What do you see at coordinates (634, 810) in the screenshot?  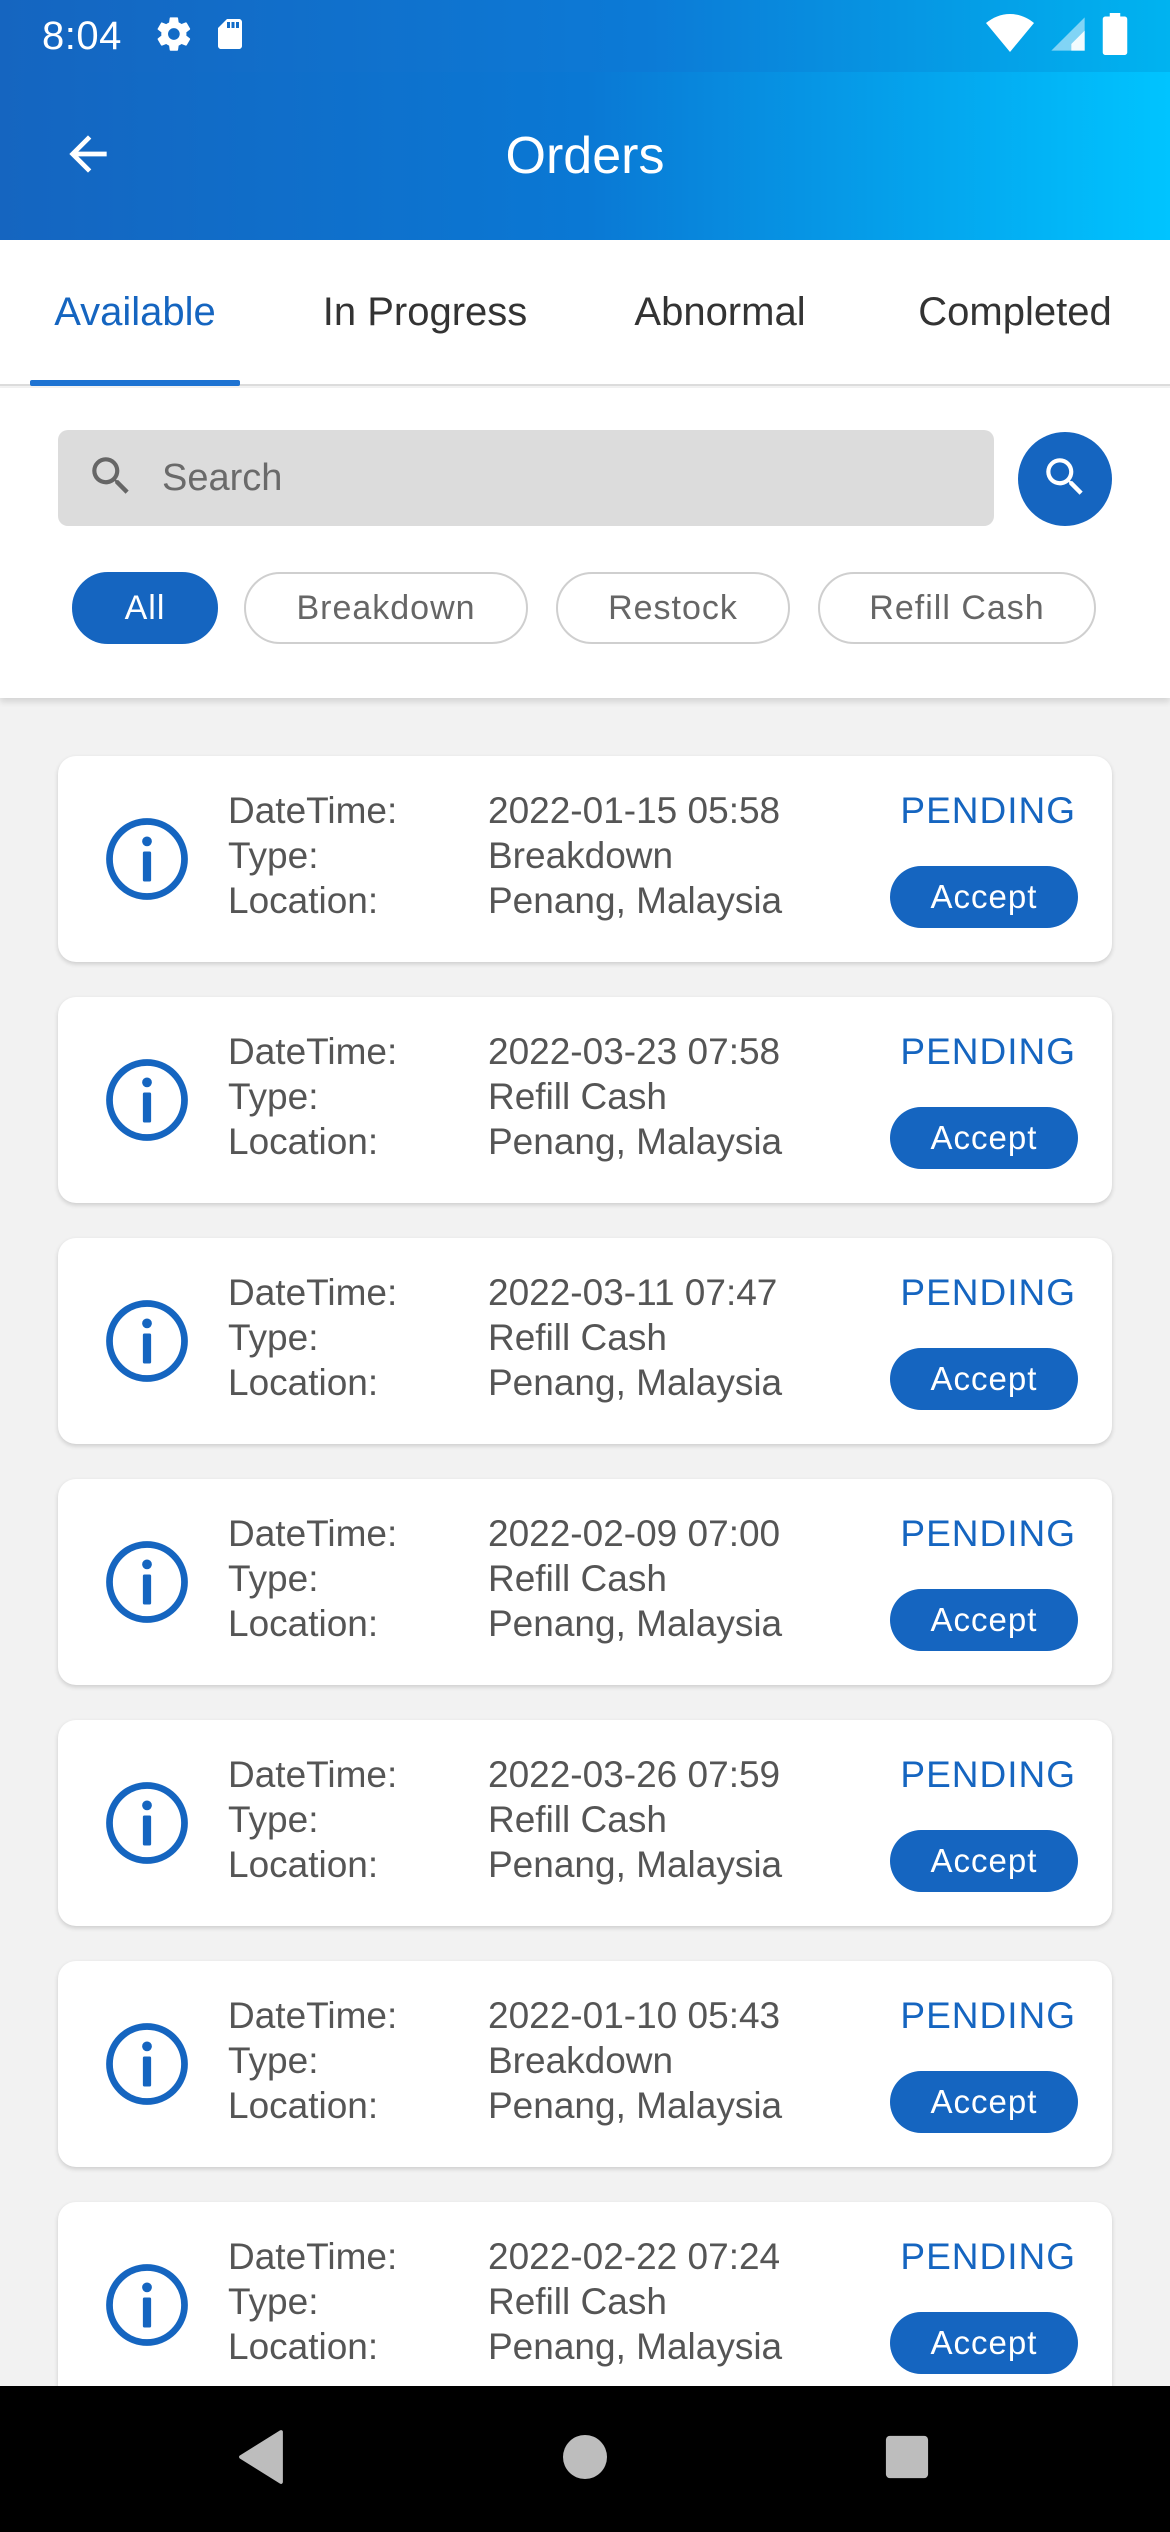 I see `order-datetime: 2022-01-15 05:58` at bounding box center [634, 810].